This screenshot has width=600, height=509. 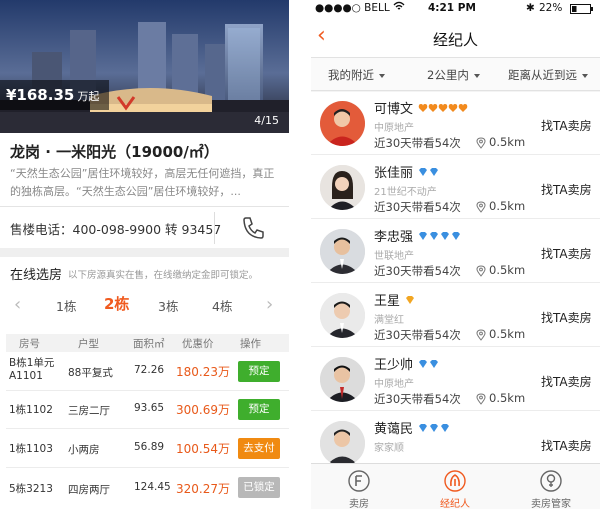 I want to click on agent-name: 黄蔼民, so click(x=394, y=429).